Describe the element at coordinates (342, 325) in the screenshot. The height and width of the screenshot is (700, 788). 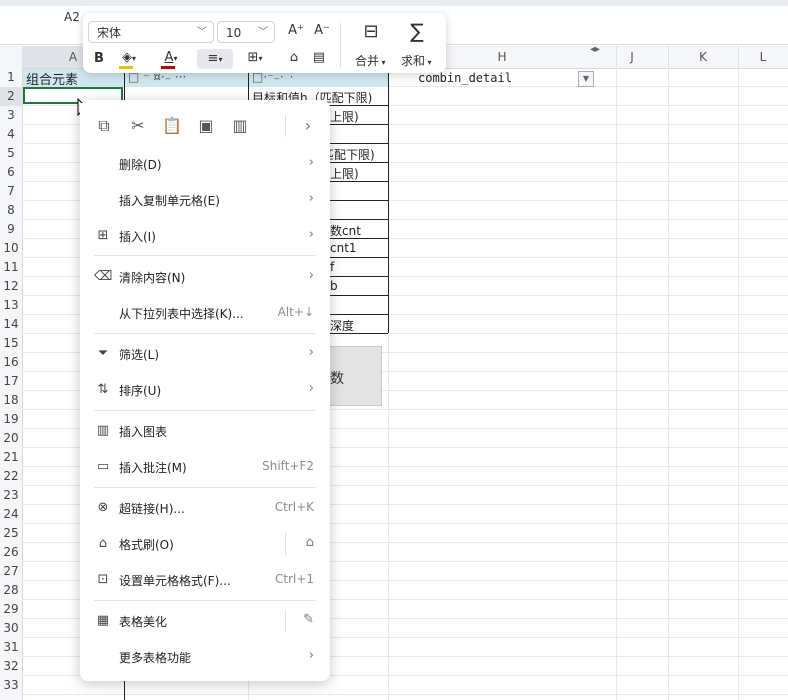
I see `cell-g14: 深度` at that location.